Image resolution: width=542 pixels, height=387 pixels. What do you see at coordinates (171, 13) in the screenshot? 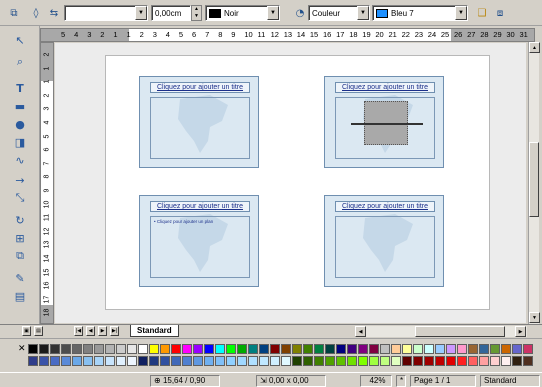
I see `line-width-field: 0,00cm` at bounding box center [171, 13].